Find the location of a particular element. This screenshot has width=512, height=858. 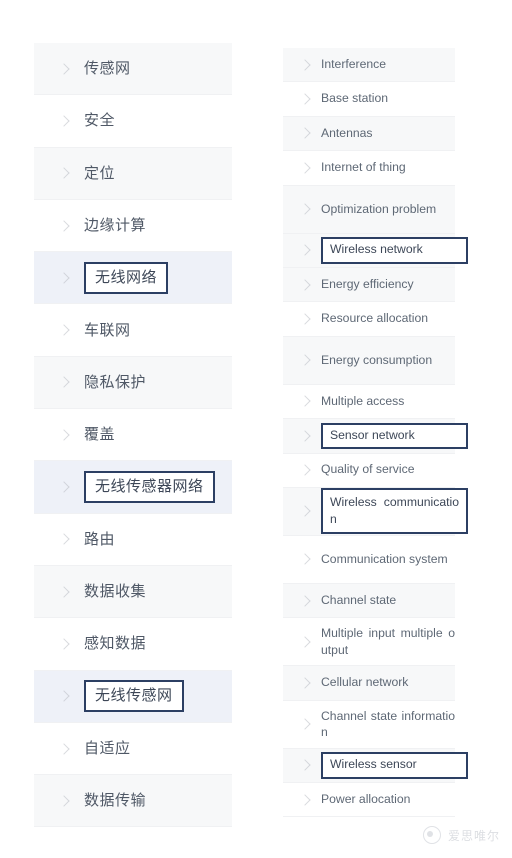

list-item: Antennas is located at coordinates (369, 134).